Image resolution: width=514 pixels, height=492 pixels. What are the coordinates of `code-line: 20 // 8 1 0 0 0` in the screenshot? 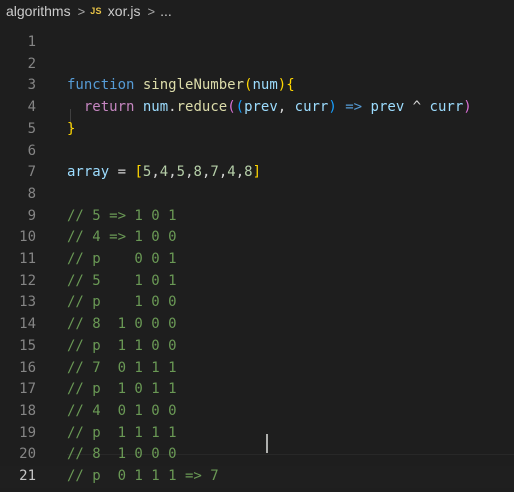 It's located at (257, 455).